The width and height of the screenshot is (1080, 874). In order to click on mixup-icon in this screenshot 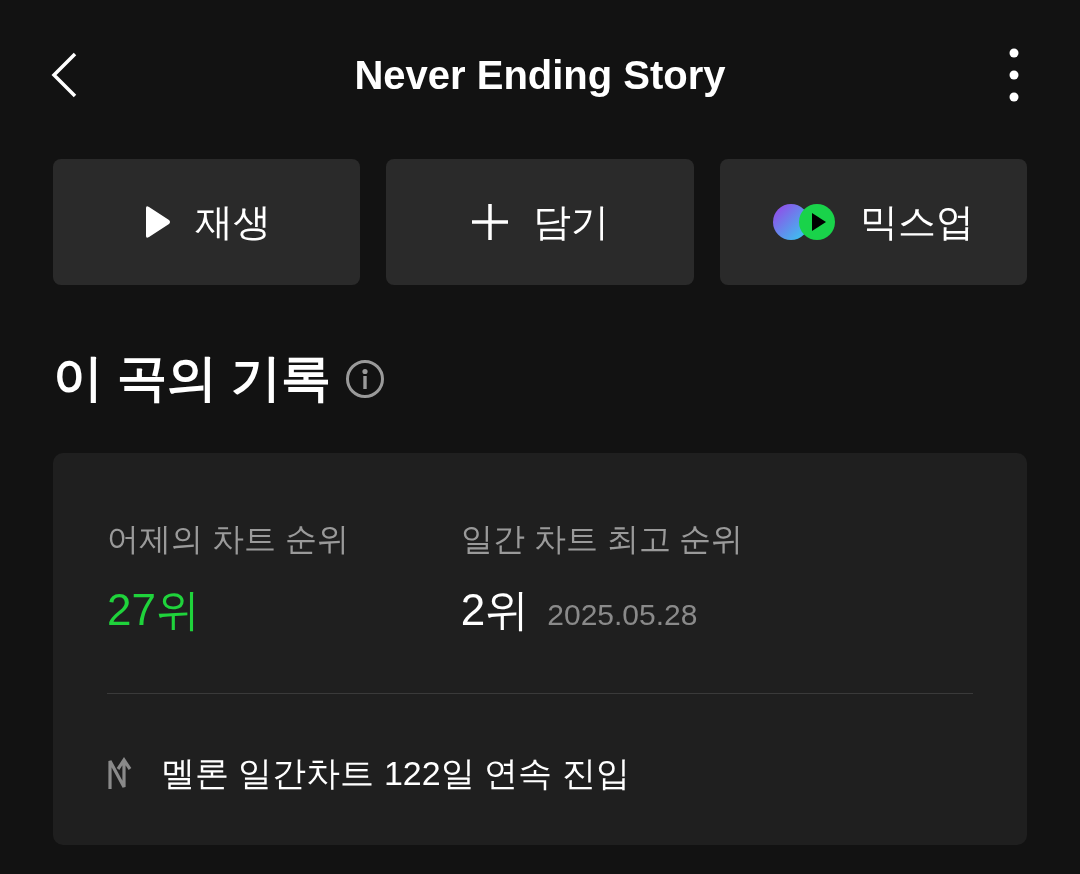, I will do `click(804, 222)`.